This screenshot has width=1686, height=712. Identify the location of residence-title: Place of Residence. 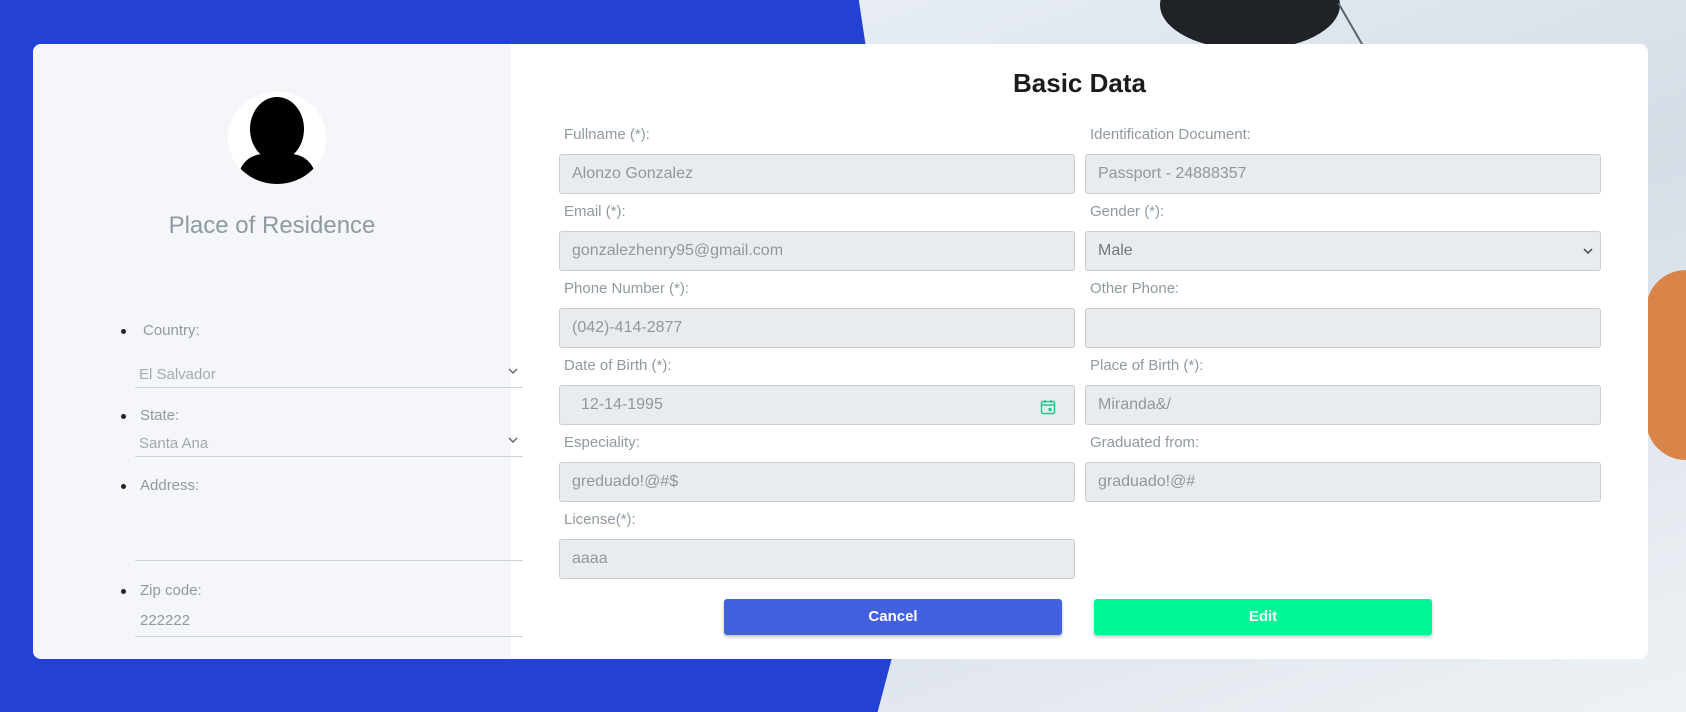
(272, 225).